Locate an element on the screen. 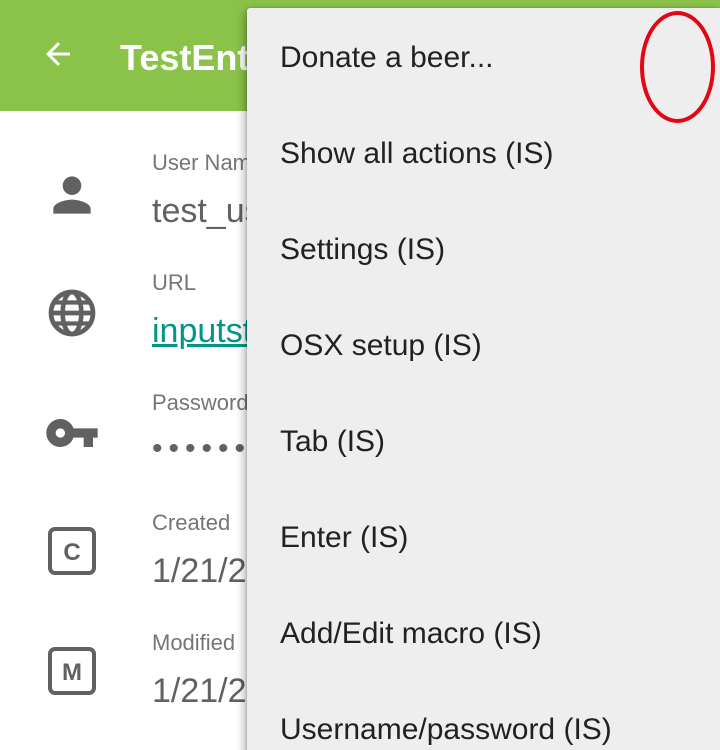 Image resolution: width=720 pixels, height=750 pixels. menu-item-osx-setup: OSX setup (IS) is located at coordinates (483, 346).